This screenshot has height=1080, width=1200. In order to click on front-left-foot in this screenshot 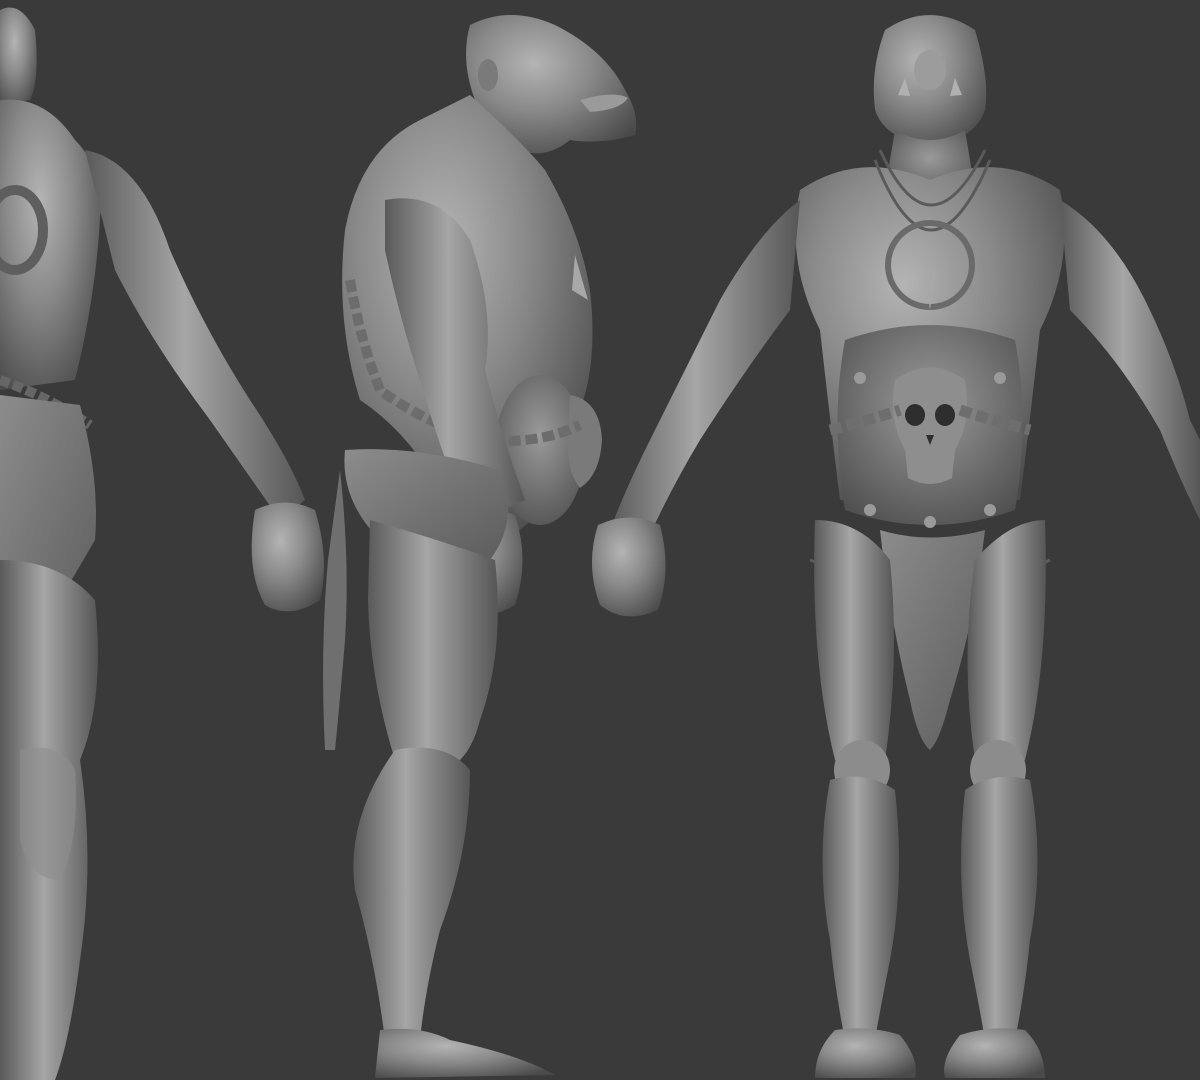, I will do `click(865, 1053)`.